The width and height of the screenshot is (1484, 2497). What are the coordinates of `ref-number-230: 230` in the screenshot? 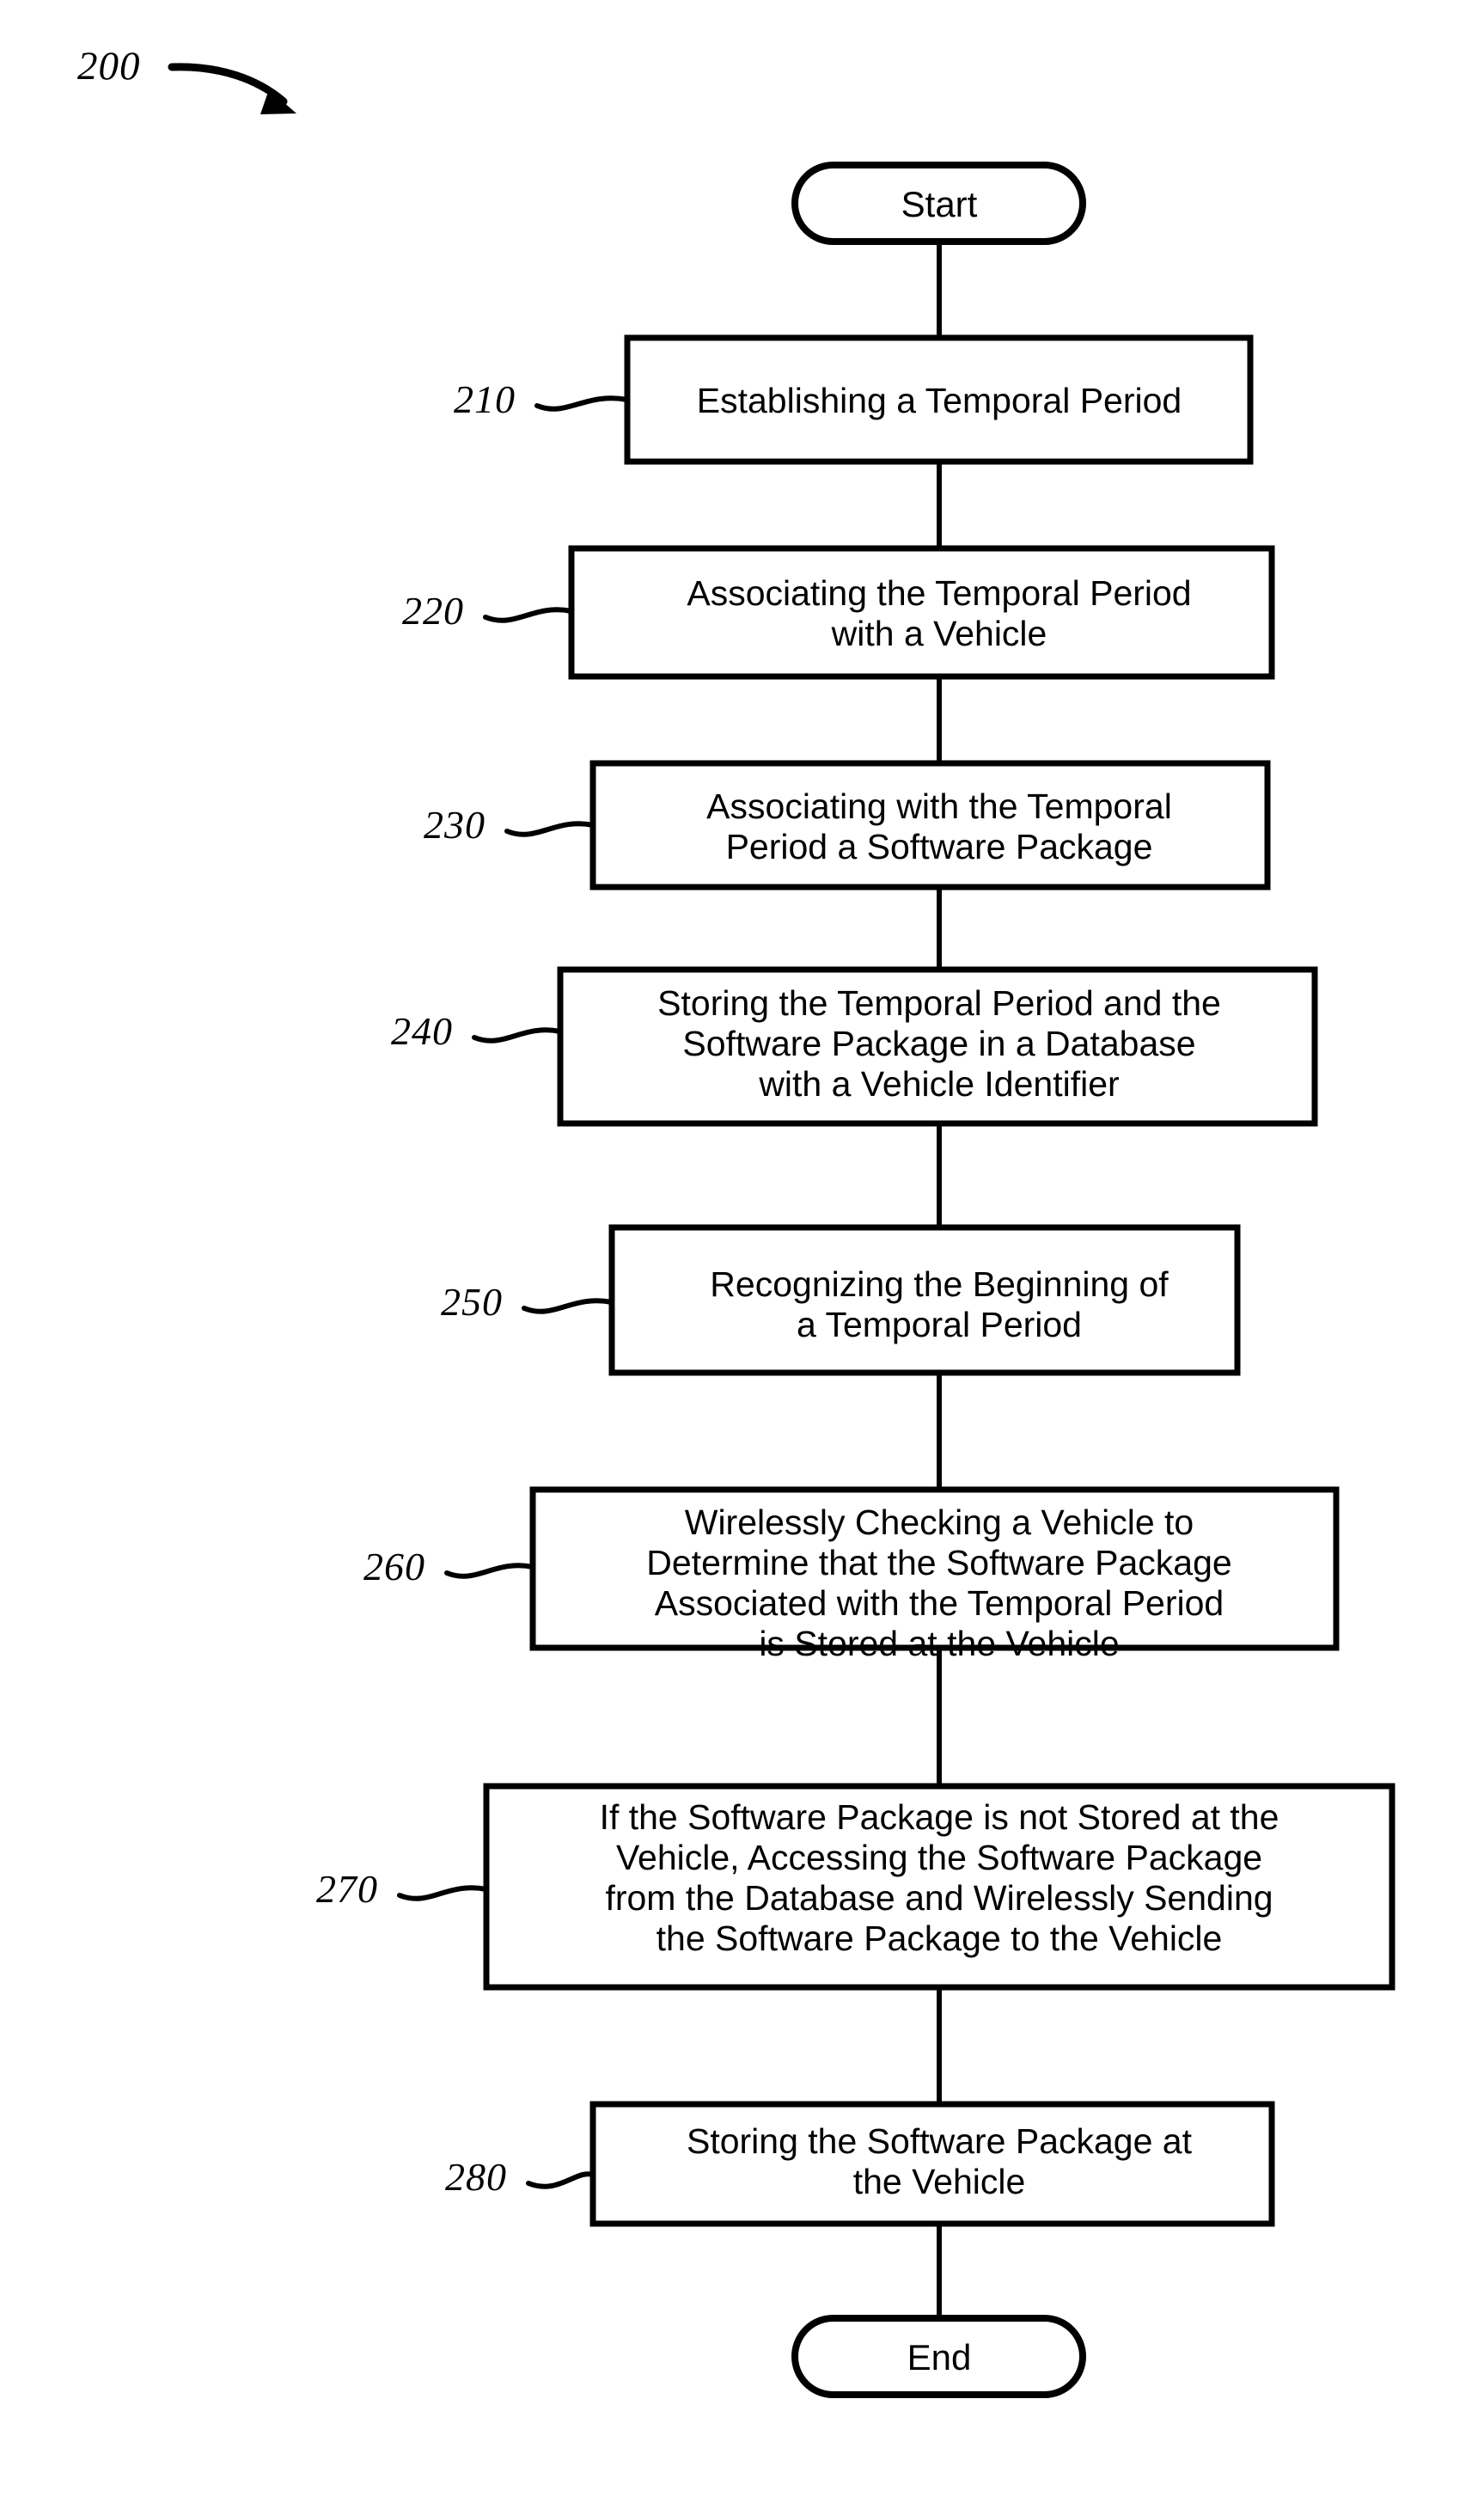 It's located at (455, 825).